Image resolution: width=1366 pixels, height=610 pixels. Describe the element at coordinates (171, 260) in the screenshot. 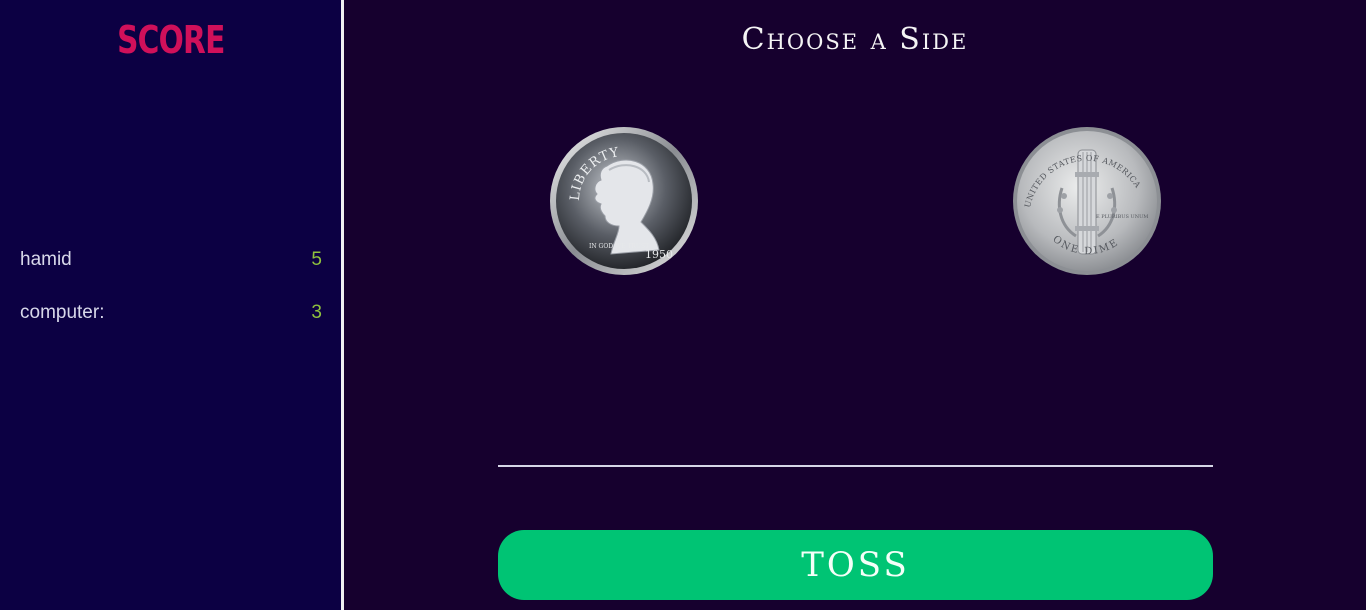

I see `player-score-row: hamid 5` at that location.